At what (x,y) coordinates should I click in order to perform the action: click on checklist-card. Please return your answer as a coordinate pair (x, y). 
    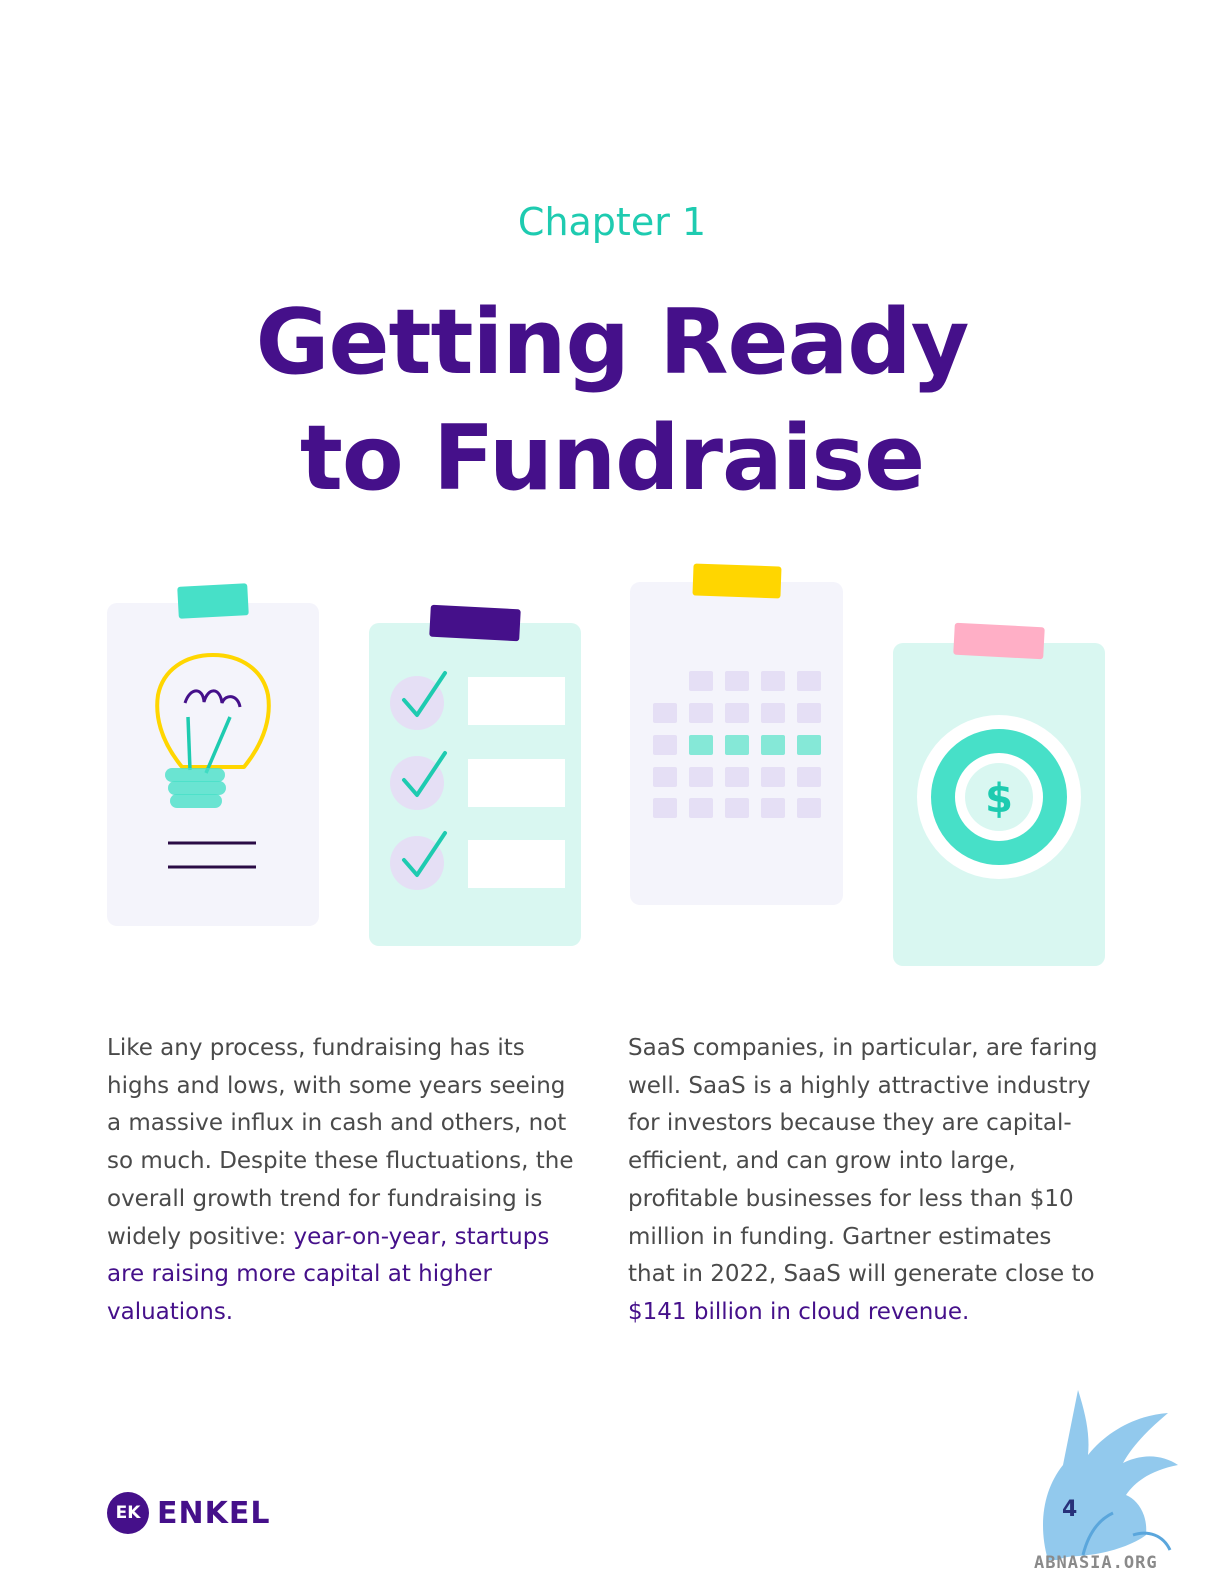
    Looking at the image, I should click on (475, 775).